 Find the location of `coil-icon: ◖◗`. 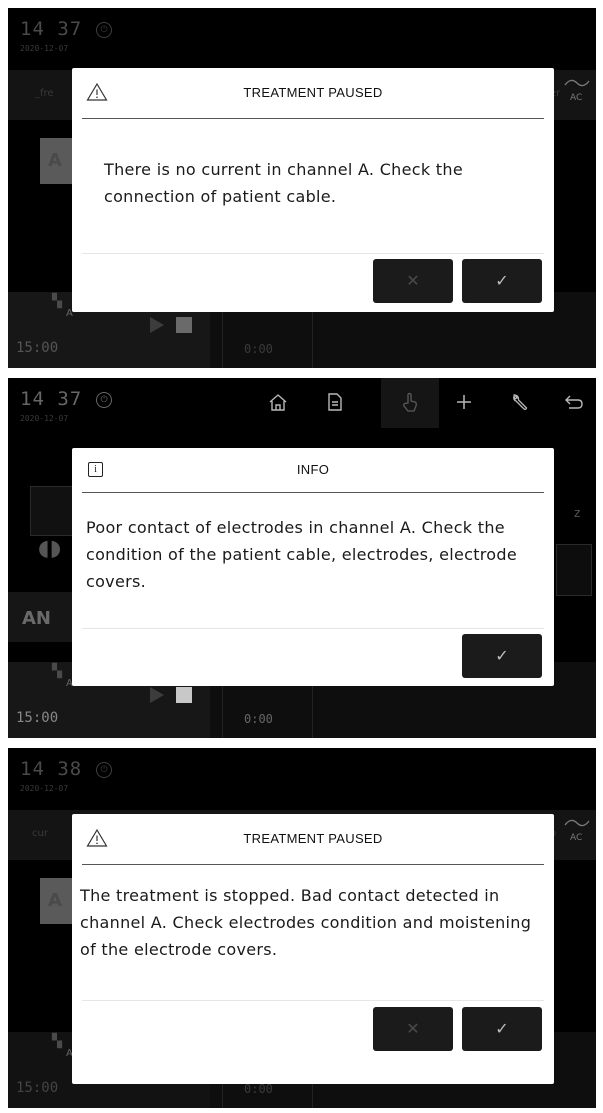

coil-icon: ◖◗ is located at coordinates (50, 548).